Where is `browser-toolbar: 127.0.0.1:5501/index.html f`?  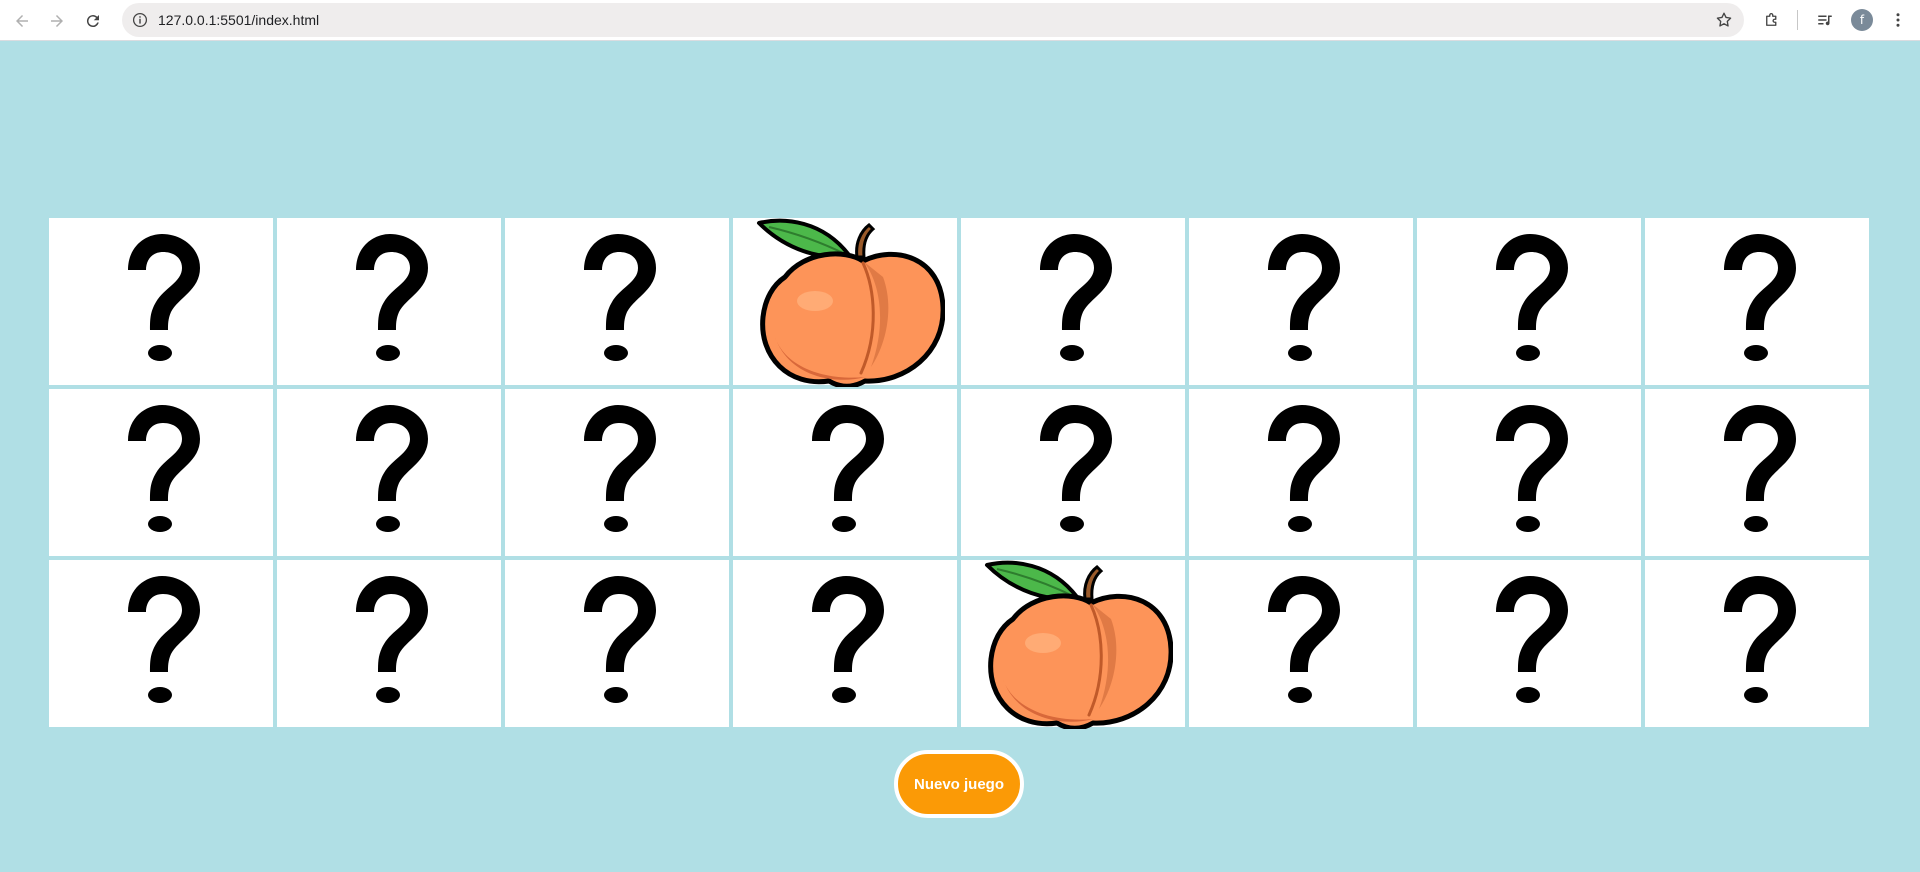 browser-toolbar: 127.0.0.1:5501/index.html f is located at coordinates (960, 20).